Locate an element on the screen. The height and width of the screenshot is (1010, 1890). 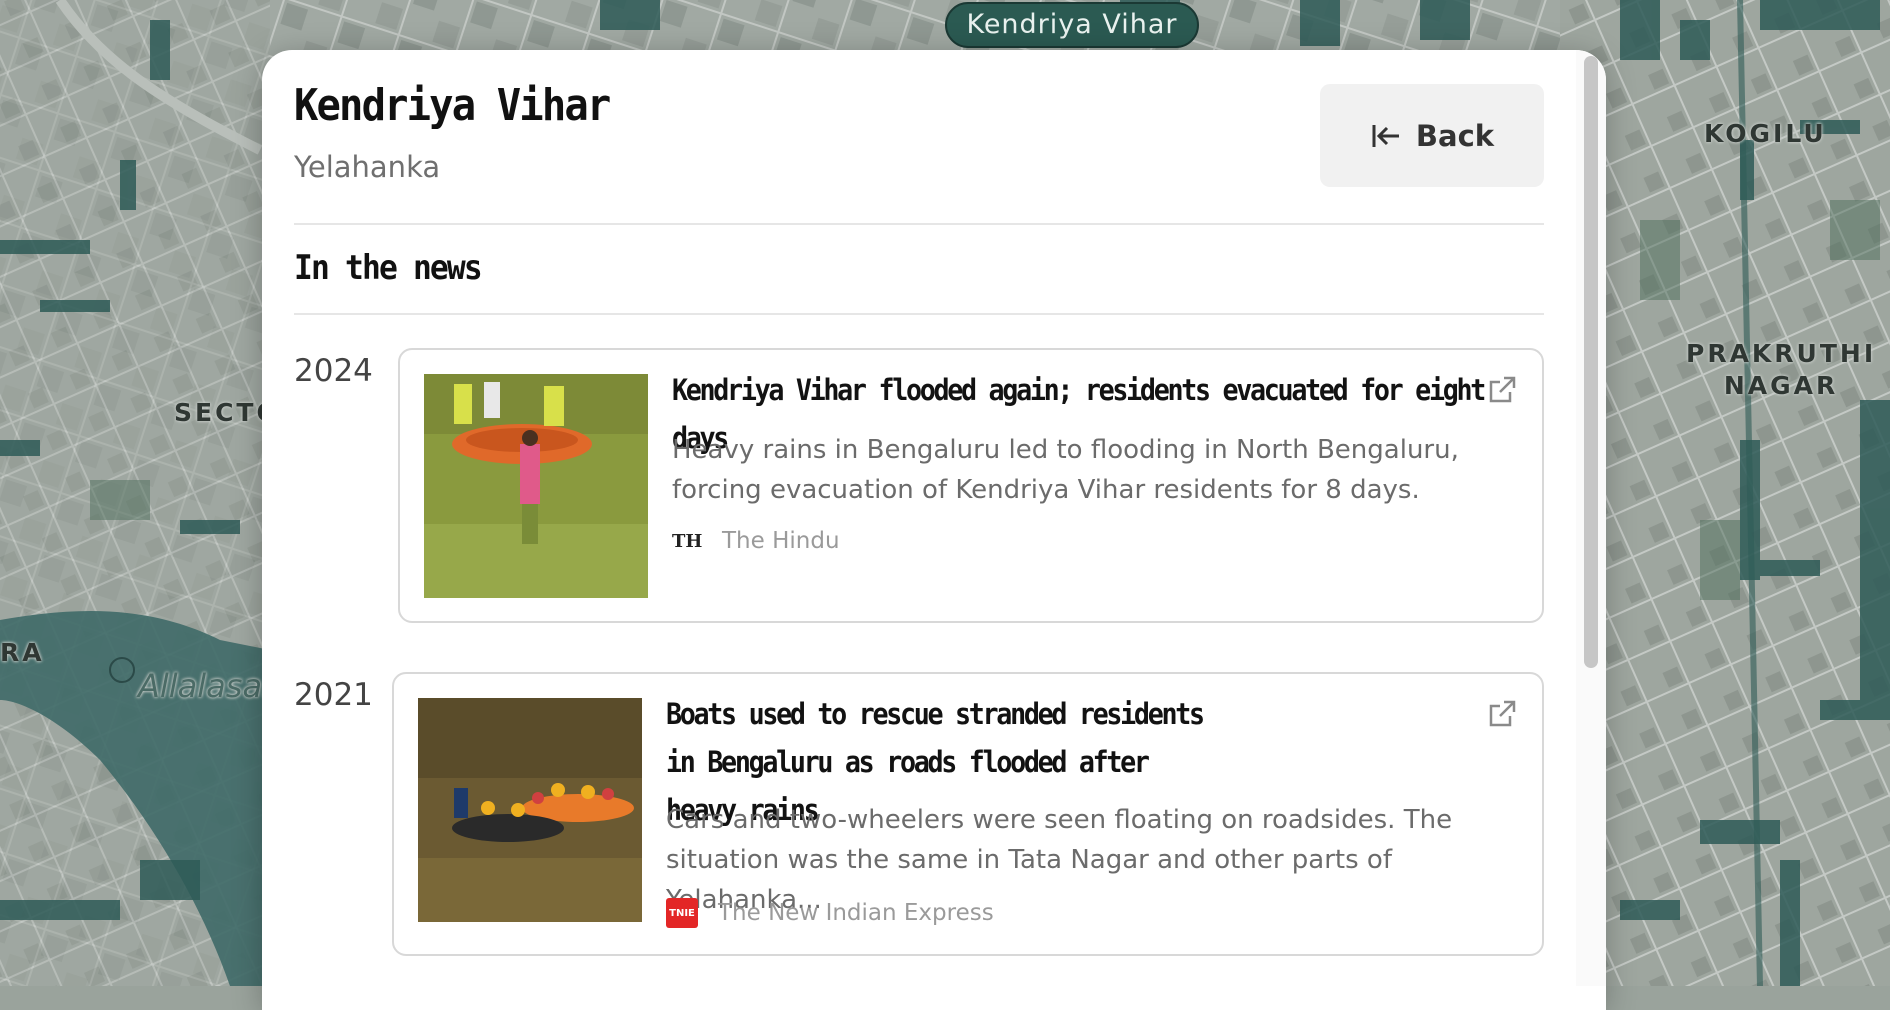
section-title-news: In the news is located at coordinates (388, 268).